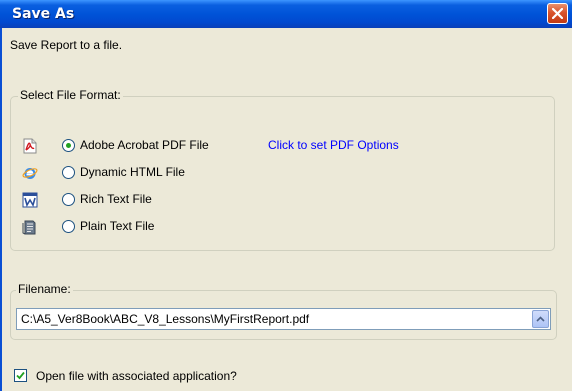  What do you see at coordinates (136, 376) in the screenshot?
I see `open-with-app-label: Open file with associated application?` at bounding box center [136, 376].